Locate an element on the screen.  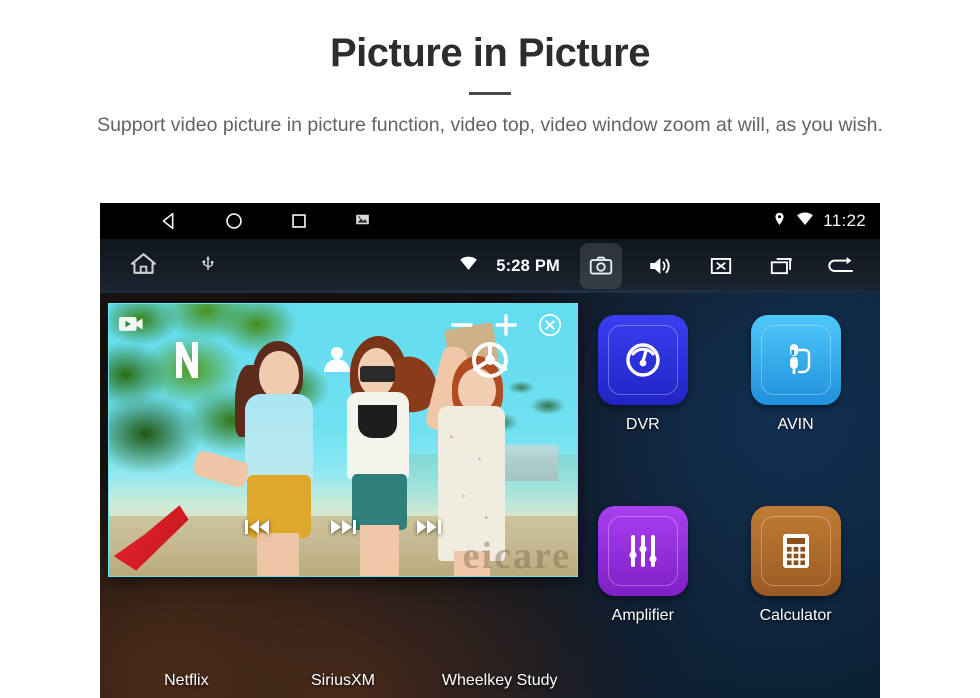
title-divider is located at coordinates (490, 93).